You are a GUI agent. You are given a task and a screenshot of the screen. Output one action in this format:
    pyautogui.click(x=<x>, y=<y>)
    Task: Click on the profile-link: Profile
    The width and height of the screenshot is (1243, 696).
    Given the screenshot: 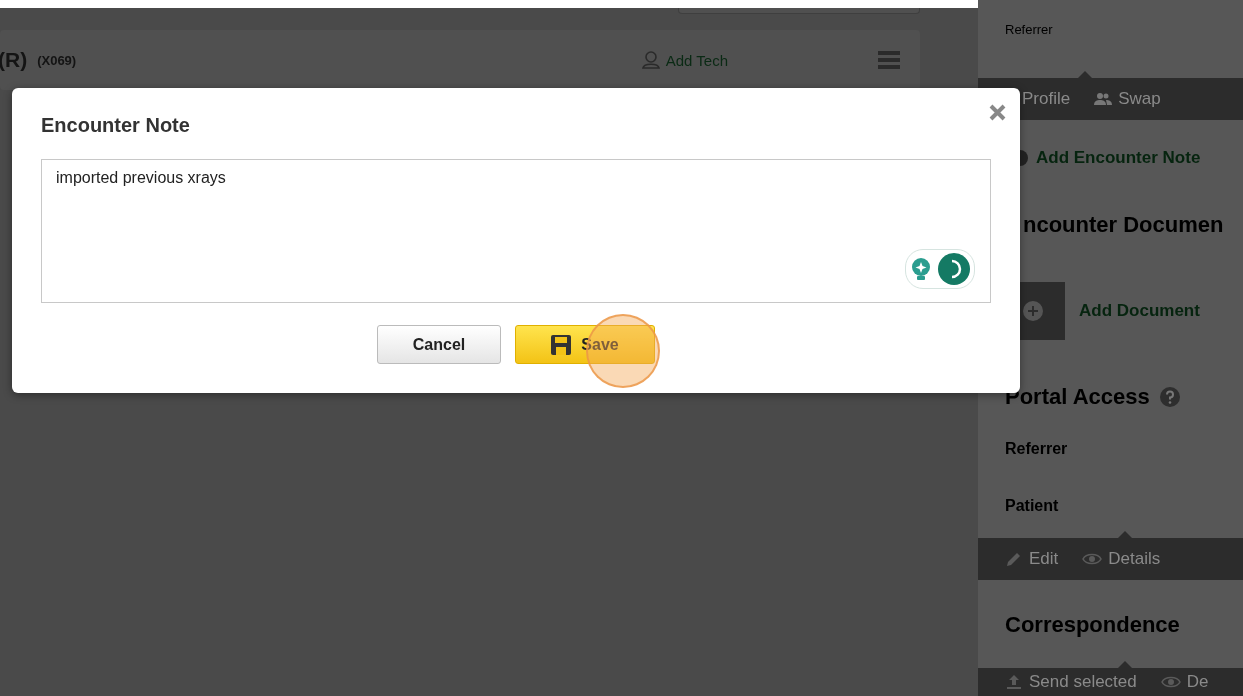 What is the action you would take?
    pyautogui.click(x=1046, y=99)
    